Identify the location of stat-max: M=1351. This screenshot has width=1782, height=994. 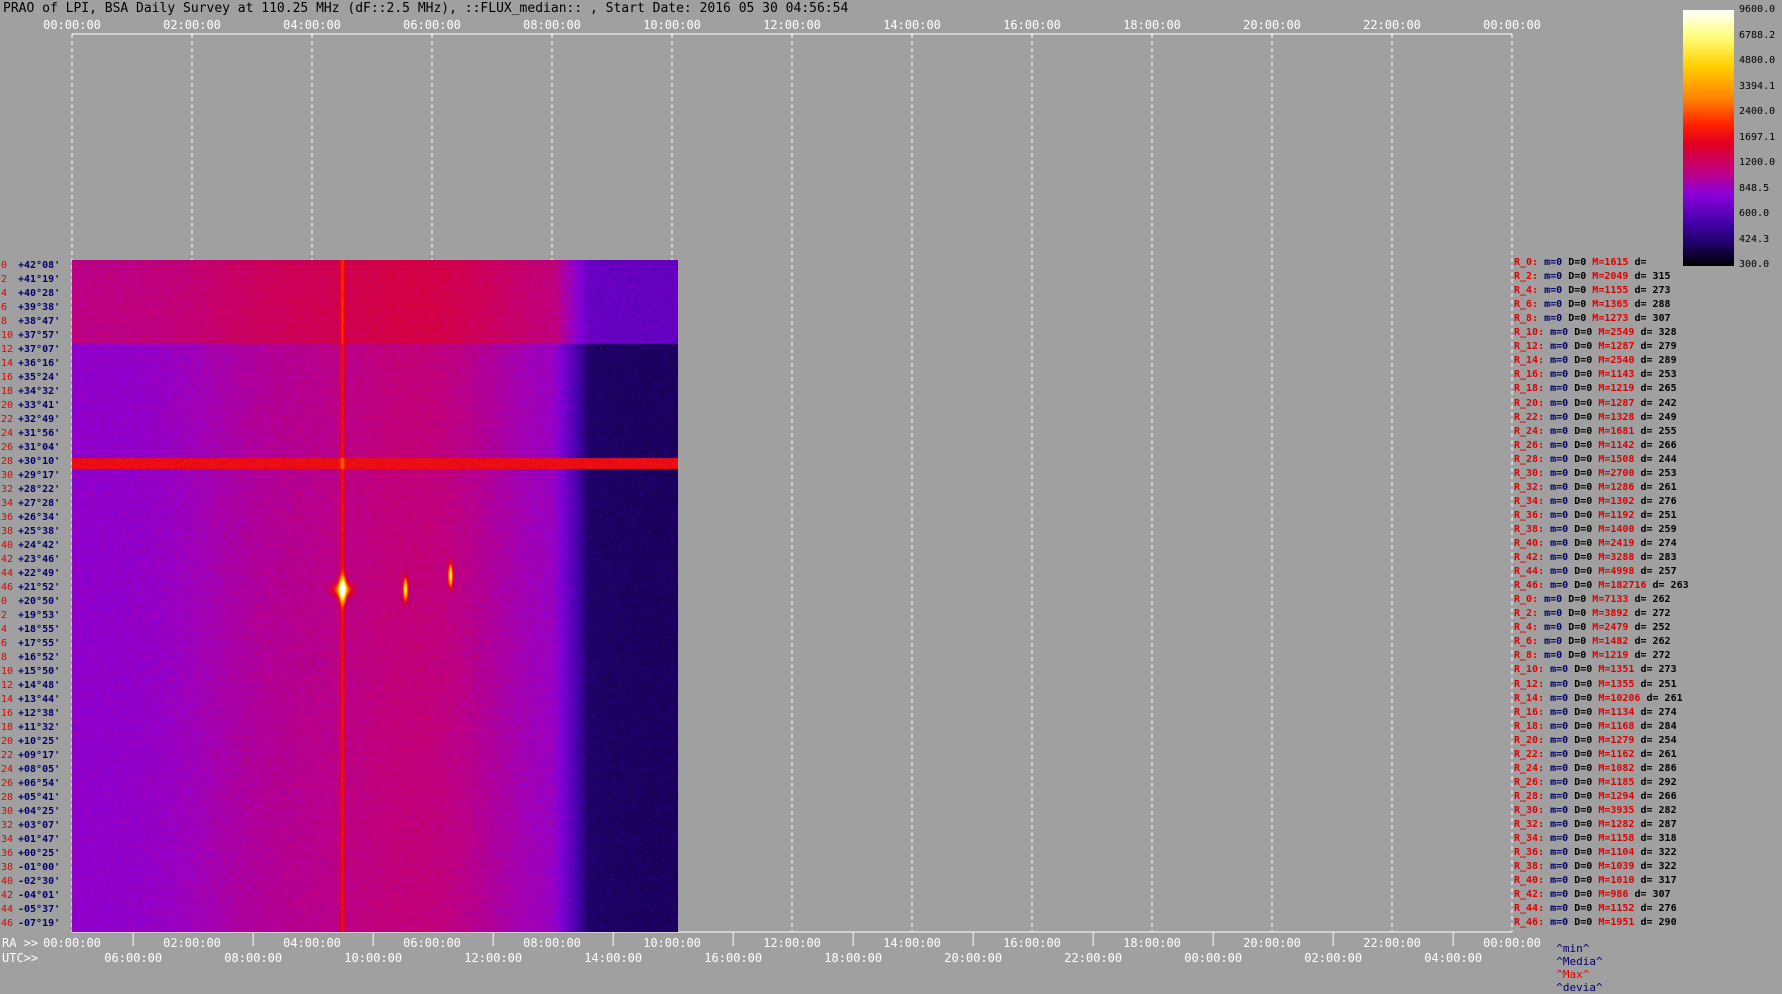
(1619, 670).